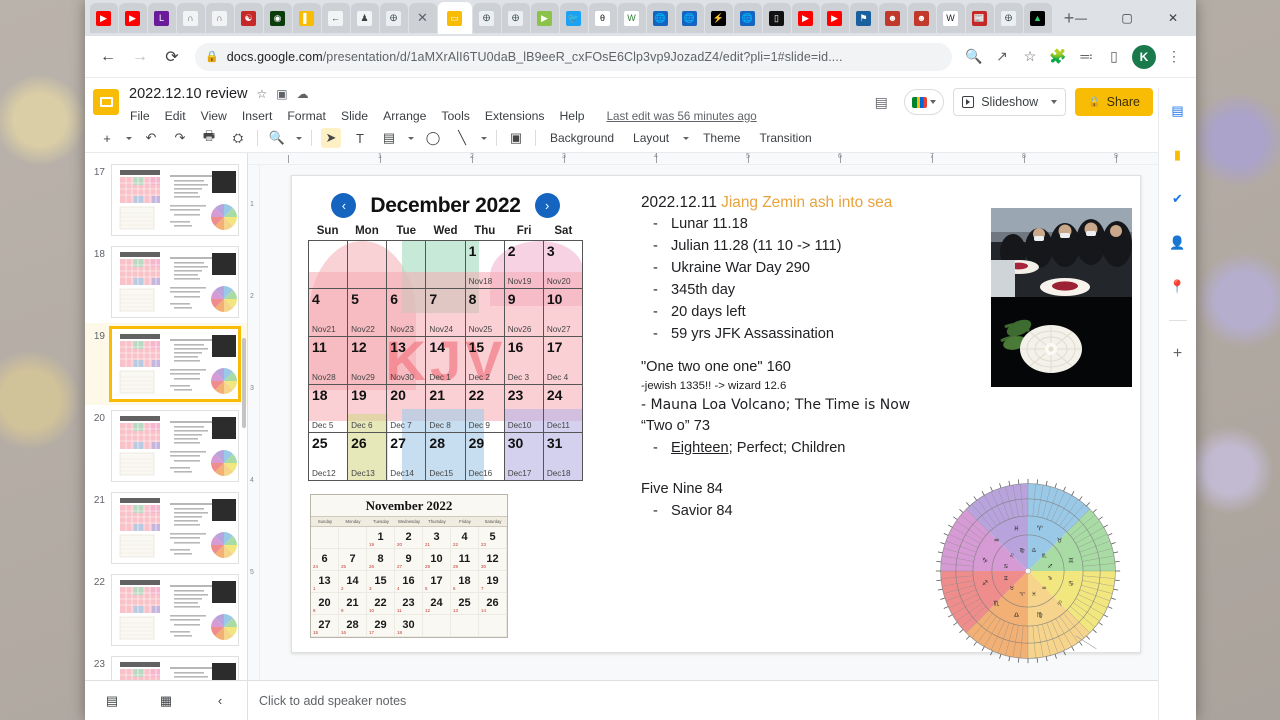 Image resolution: width=1280 pixels, height=720 pixels. I want to click on arrow-tab: ←, so click(335, 18).